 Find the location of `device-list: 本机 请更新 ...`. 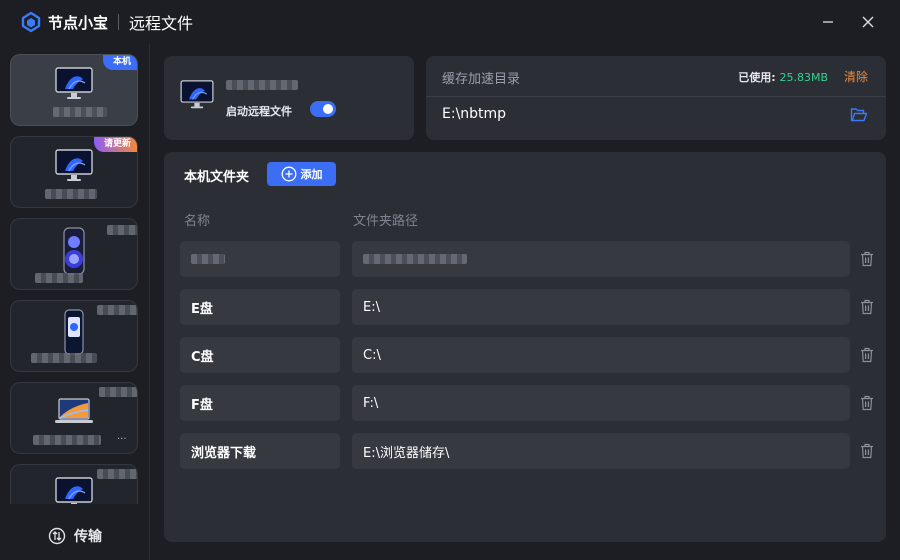

device-list: 本机 请更新 ... is located at coordinates (75, 279).